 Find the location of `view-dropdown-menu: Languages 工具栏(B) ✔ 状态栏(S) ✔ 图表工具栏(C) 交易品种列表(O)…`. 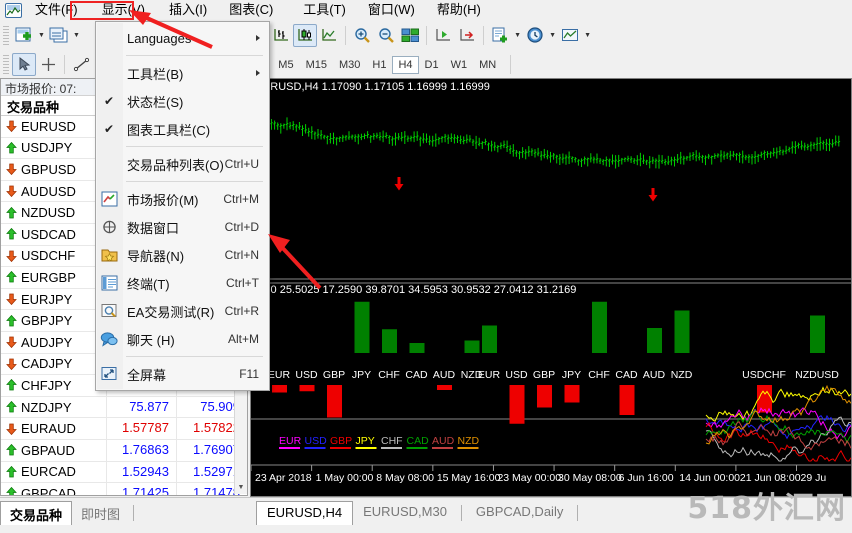

view-dropdown-menu: Languages 工具栏(B) ✔ 状态栏(S) ✔ 图表工具栏(C) 交易品种列表(O)… is located at coordinates (182, 206).